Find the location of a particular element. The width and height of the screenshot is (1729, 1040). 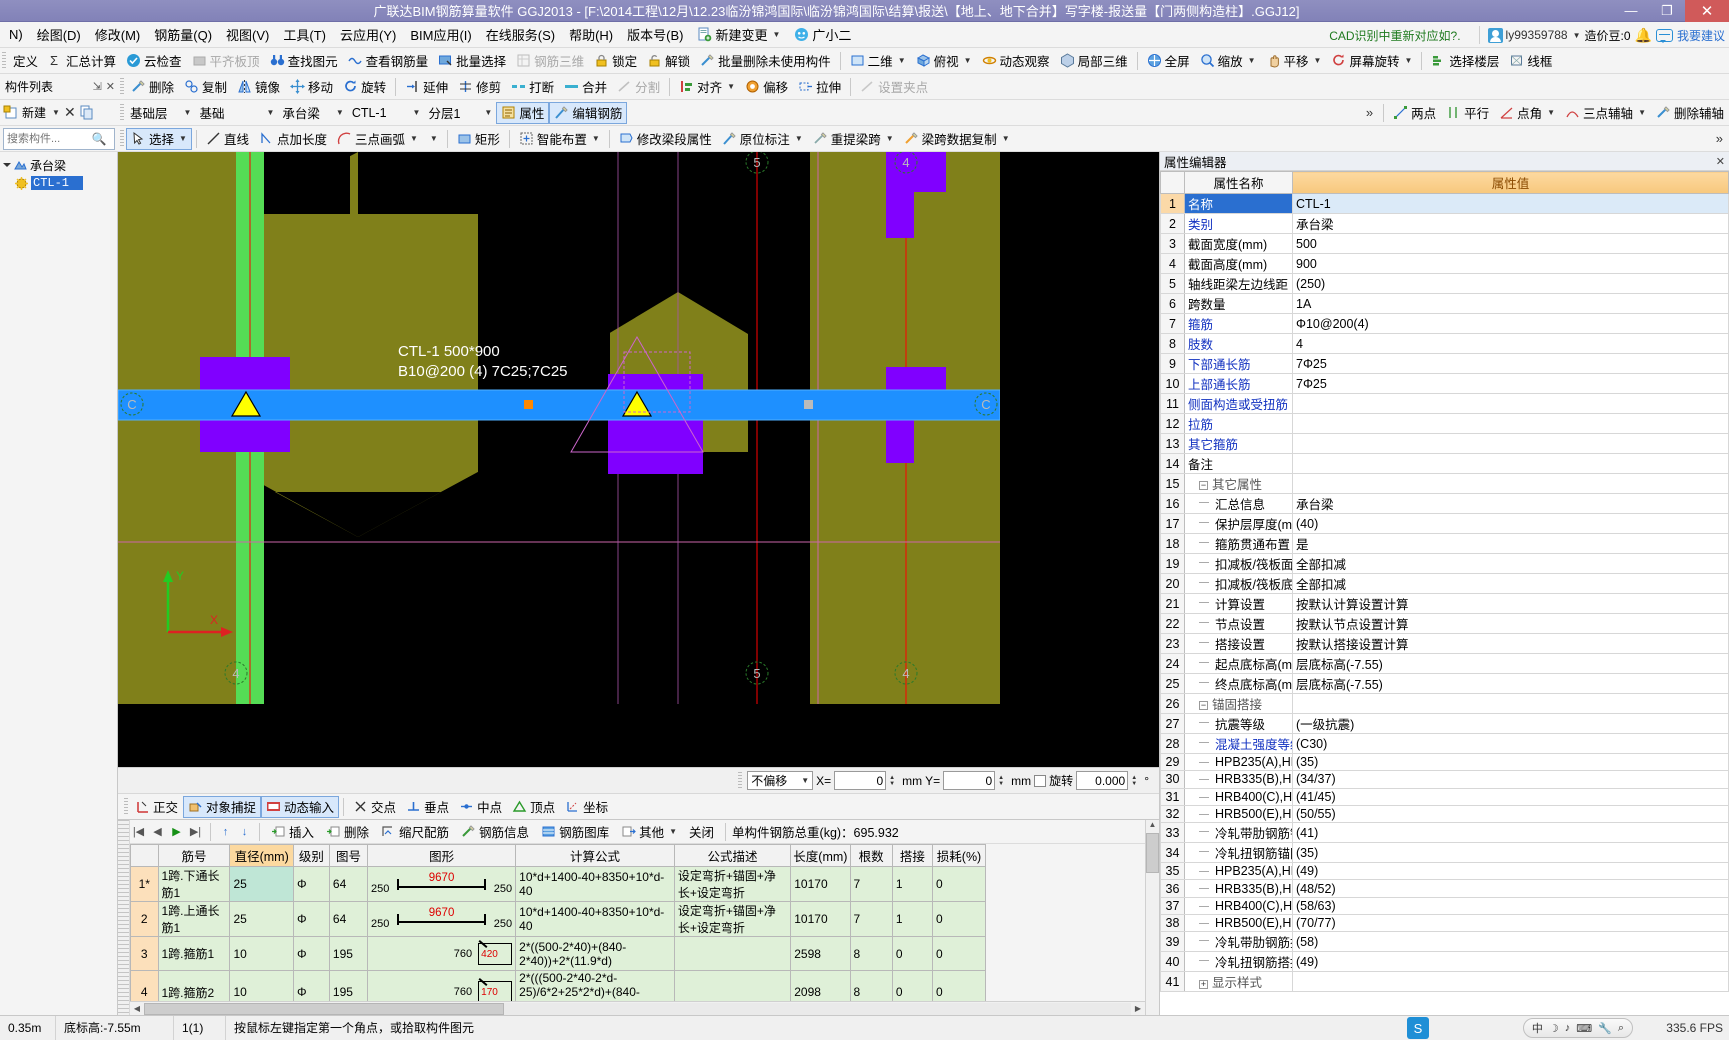

dynamic-input-toggle: 动态输入 is located at coordinates (300, 806).